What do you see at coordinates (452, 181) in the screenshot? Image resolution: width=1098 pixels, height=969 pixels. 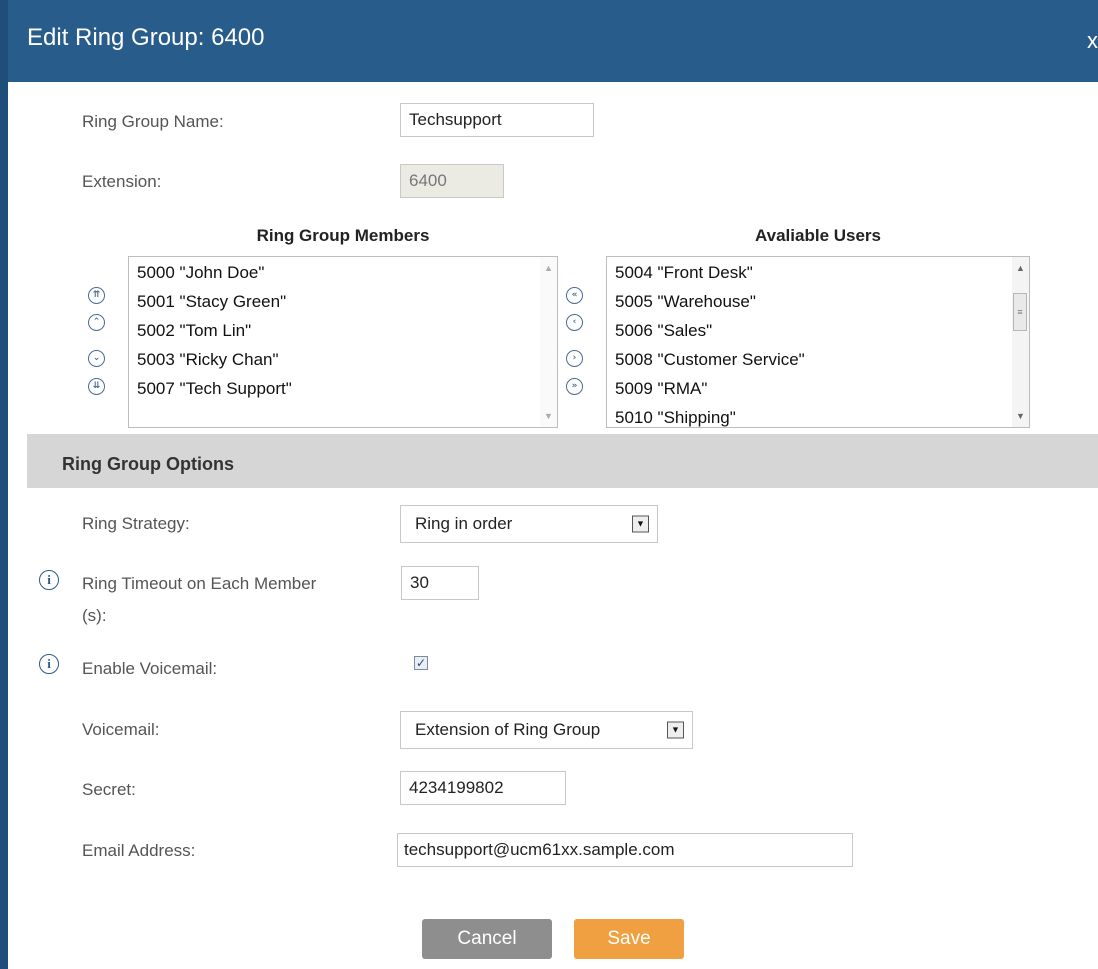 I see `extension-input: 6400` at bounding box center [452, 181].